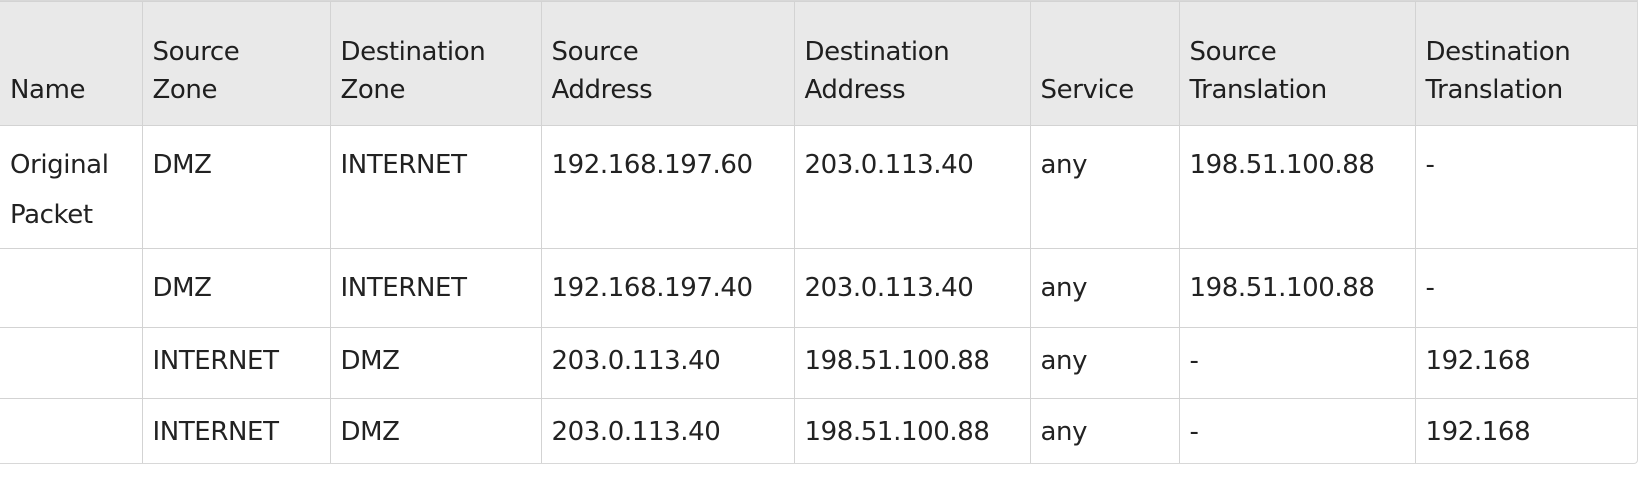  Describe the element at coordinates (71, 63) in the screenshot. I see `column-header-name: Name` at that location.